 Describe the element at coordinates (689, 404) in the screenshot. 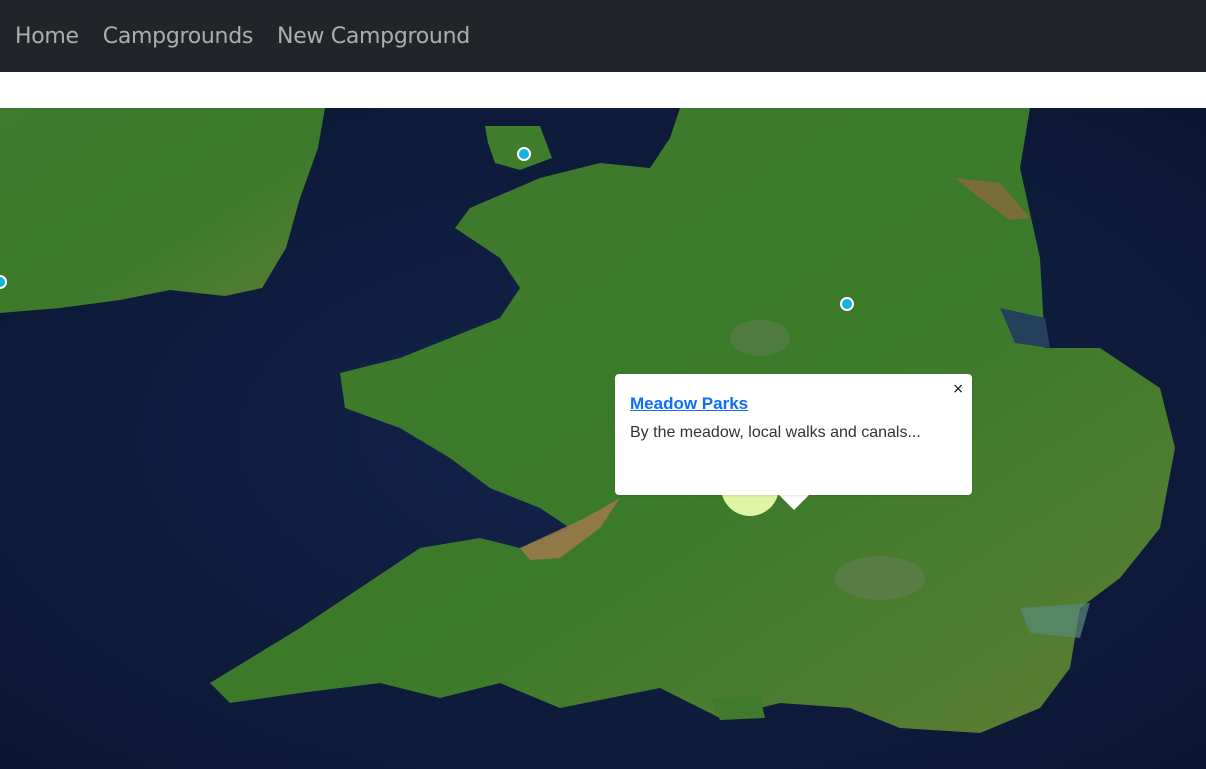

I see `popup-title-link: Meadow Parks` at that location.